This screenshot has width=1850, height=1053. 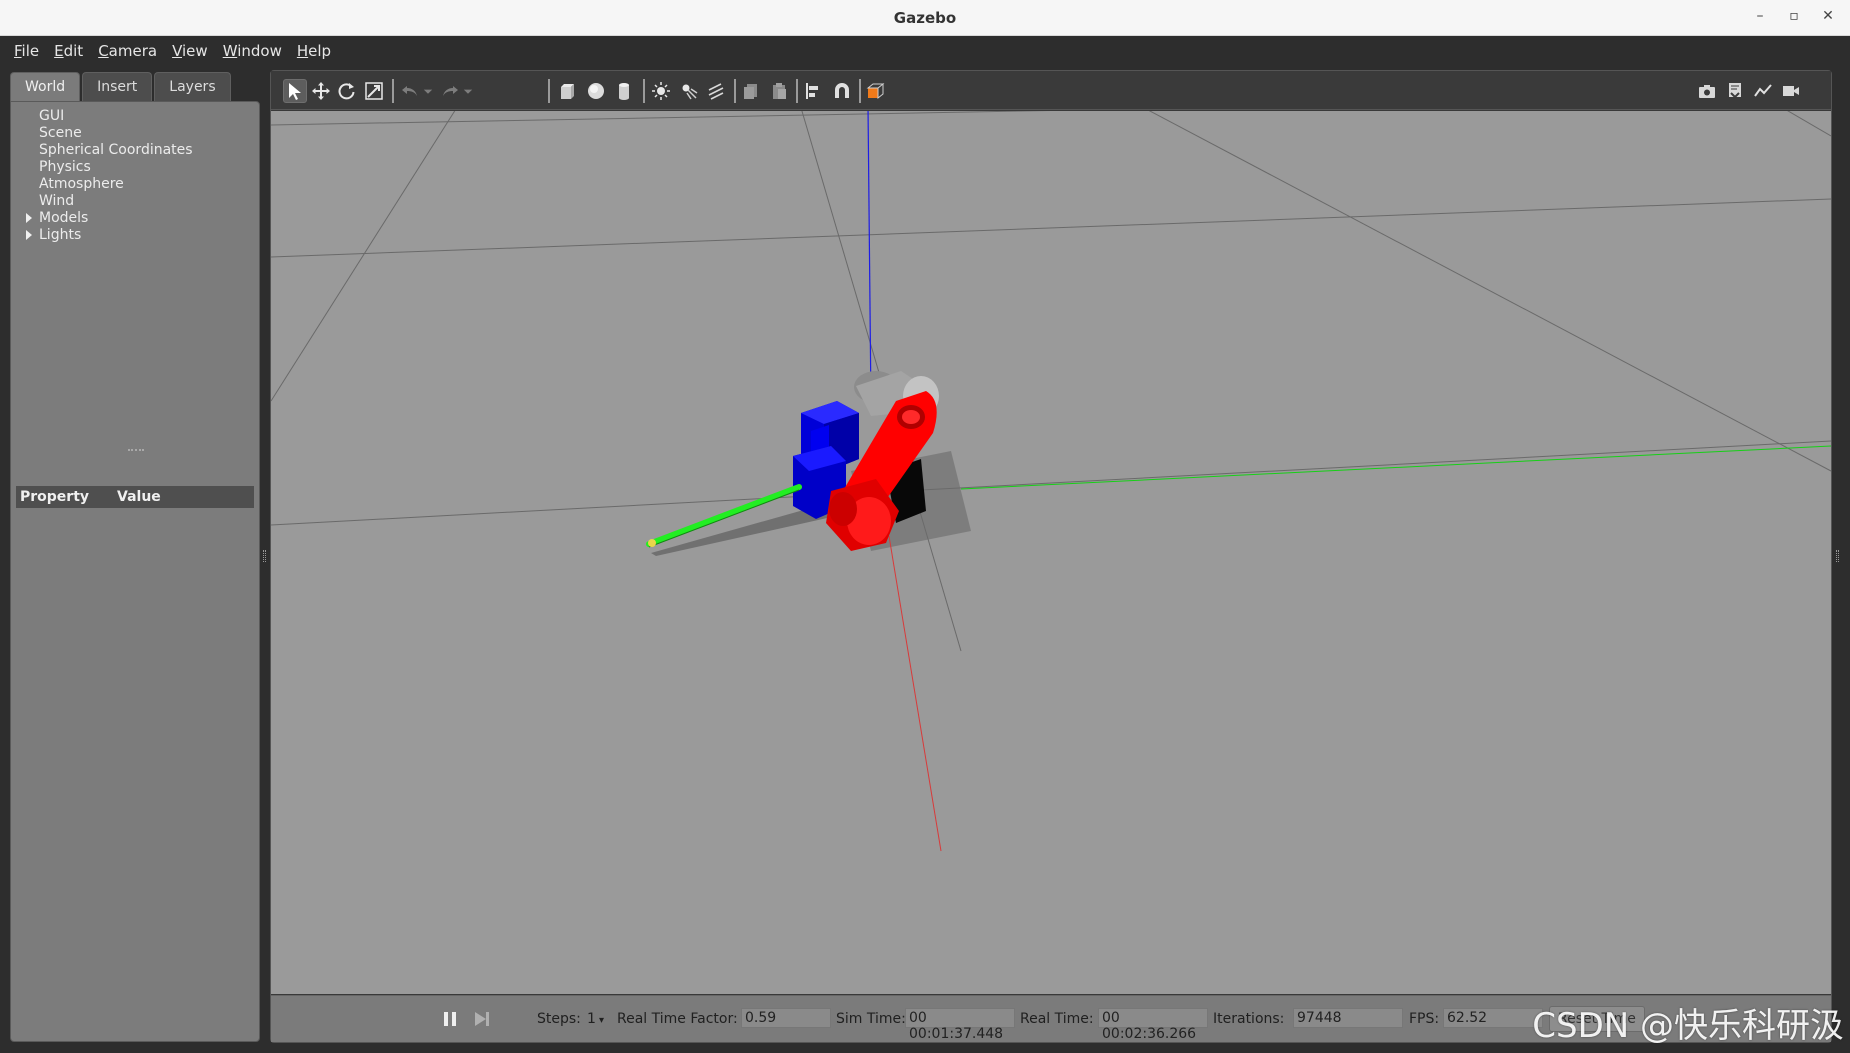 I want to click on redo-dropdown-icon, so click(x=468, y=91).